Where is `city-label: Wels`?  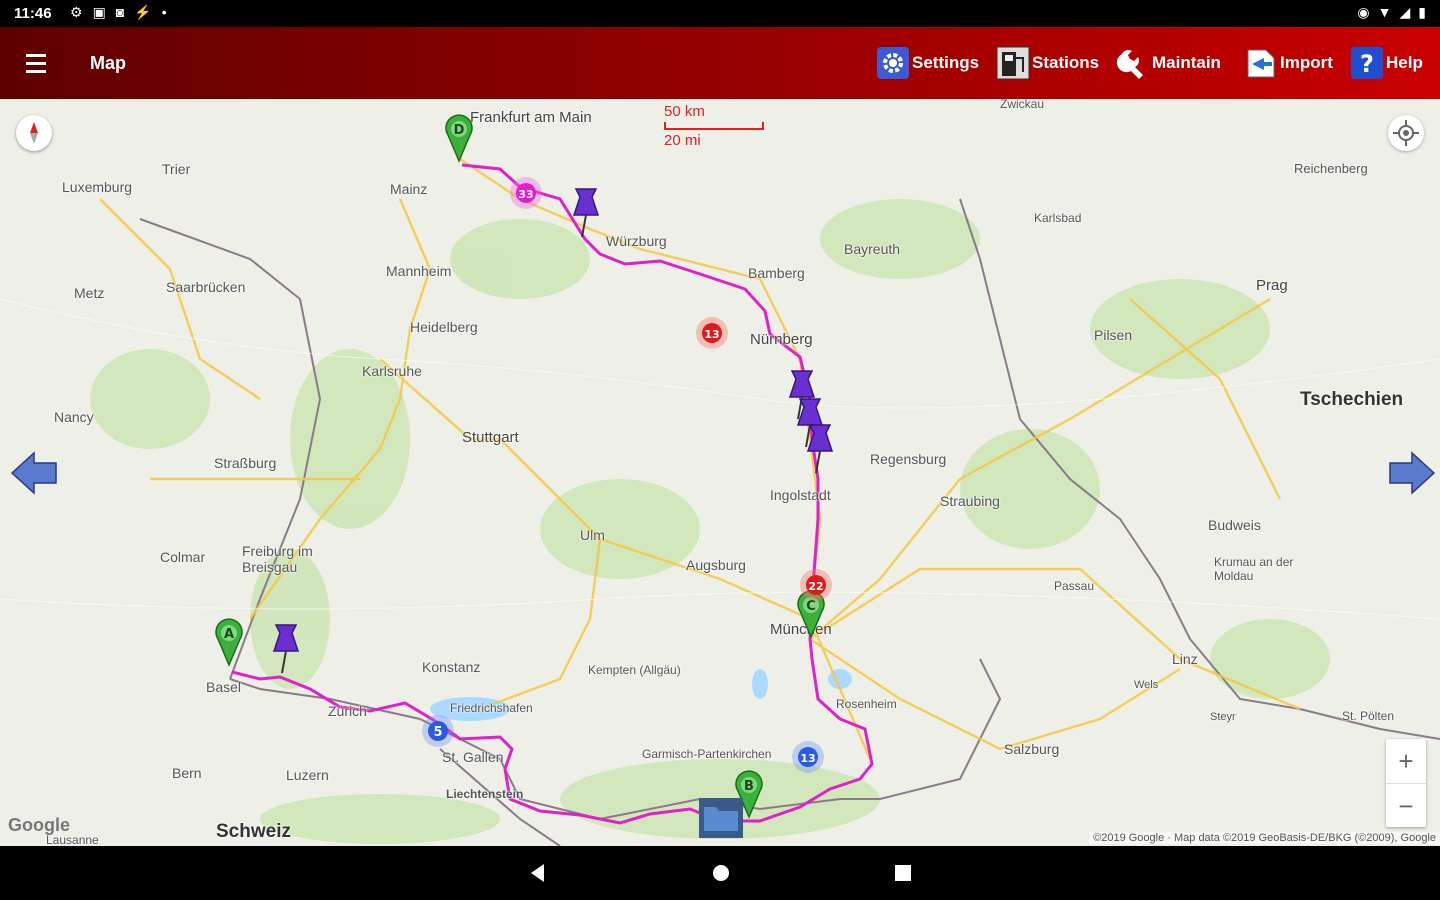
city-label: Wels is located at coordinates (1146, 685).